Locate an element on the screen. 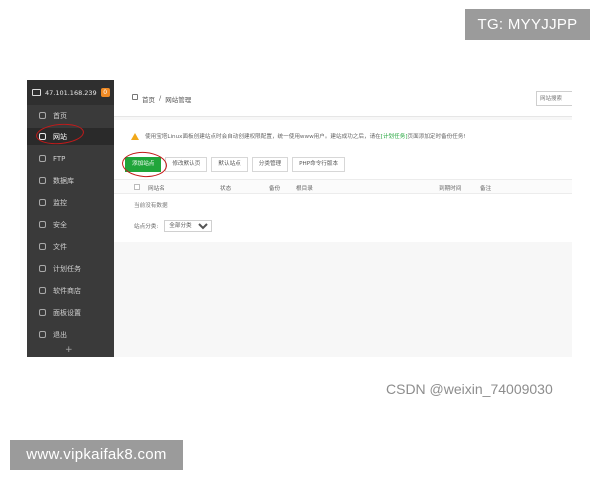  category-filter-label: 站点分类: is located at coordinates (146, 227).